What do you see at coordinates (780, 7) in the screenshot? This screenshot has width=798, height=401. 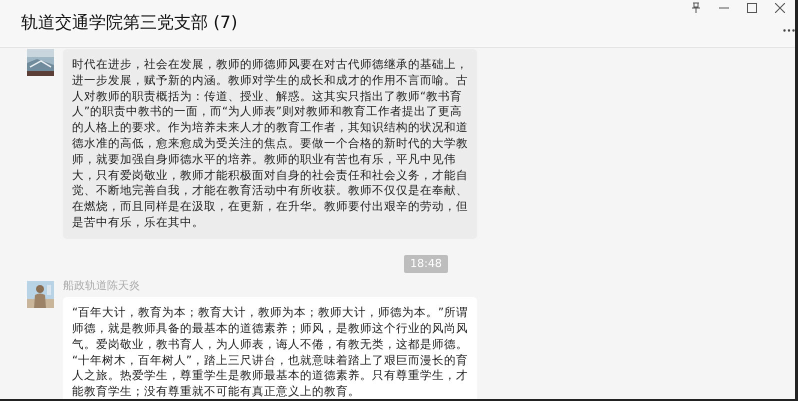 I see `close-icon` at bounding box center [780, 7].